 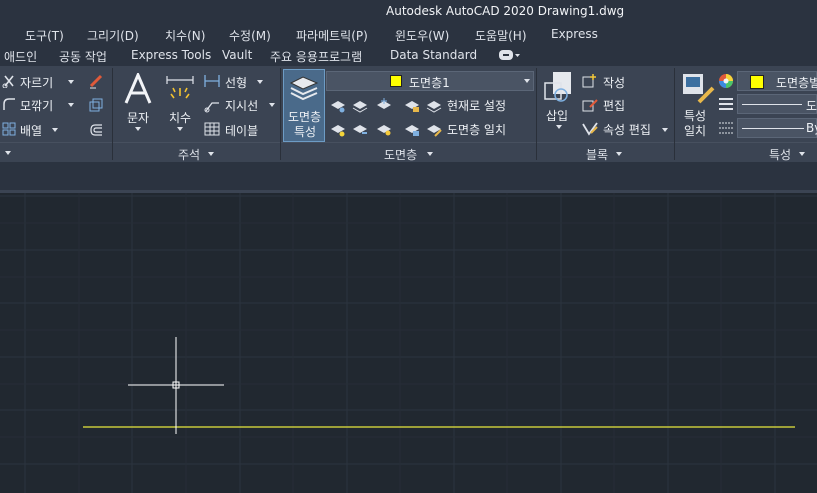 I want to click on annotation-panel-title: 주석, so click(x=189, y=154).